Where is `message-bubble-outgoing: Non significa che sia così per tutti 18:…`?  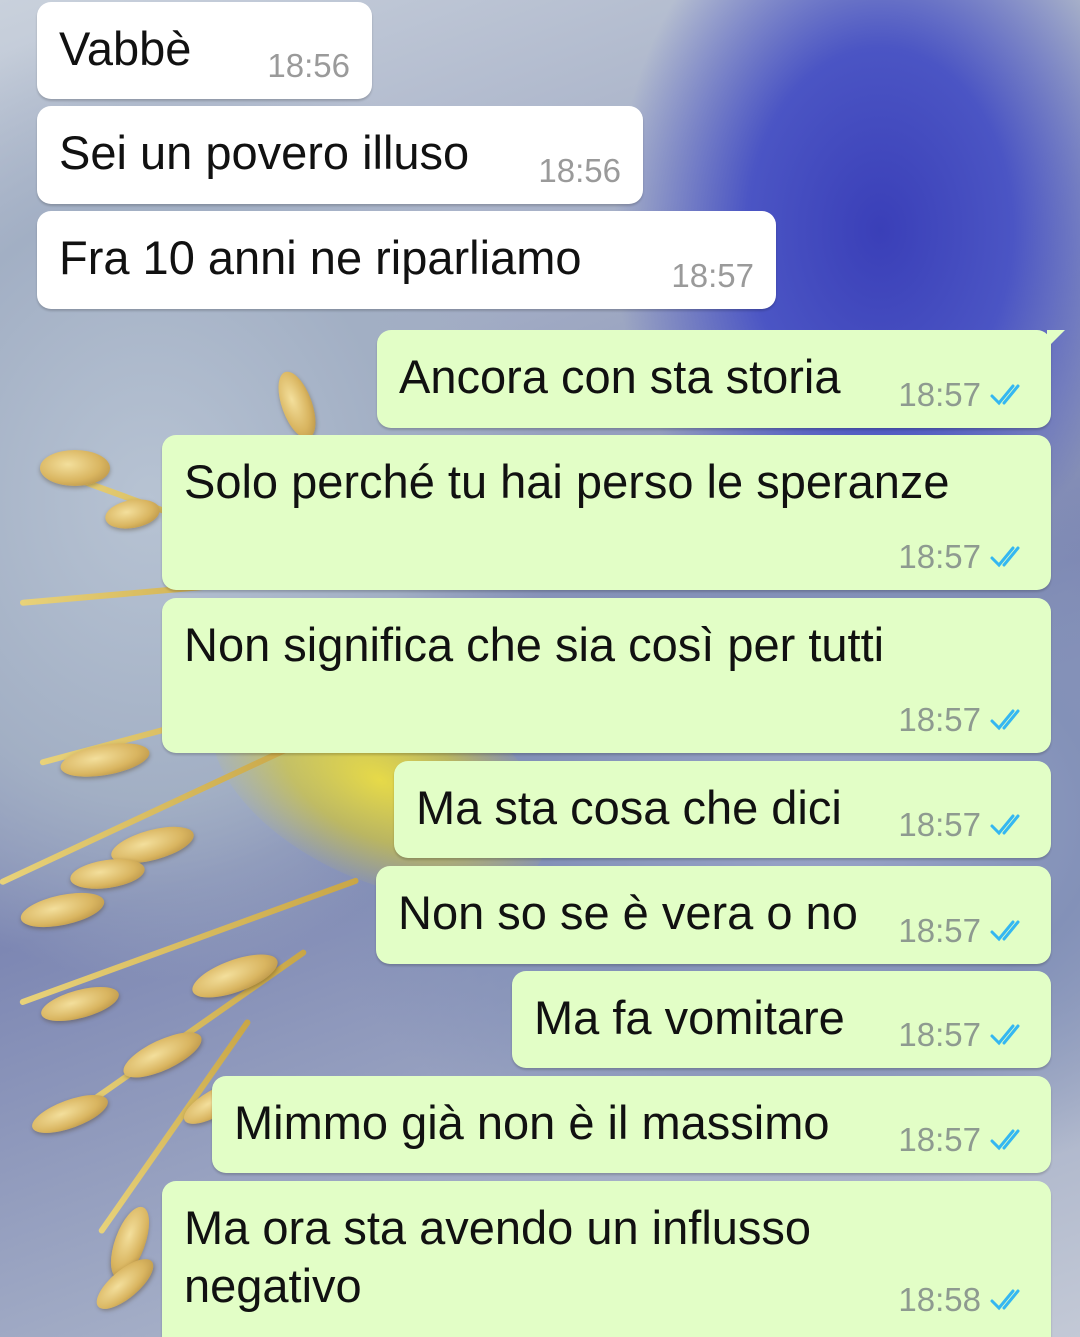
message-bubble-outgoing: Non significa che sia così per tutti 18:… is located at coordinates (606, 675).